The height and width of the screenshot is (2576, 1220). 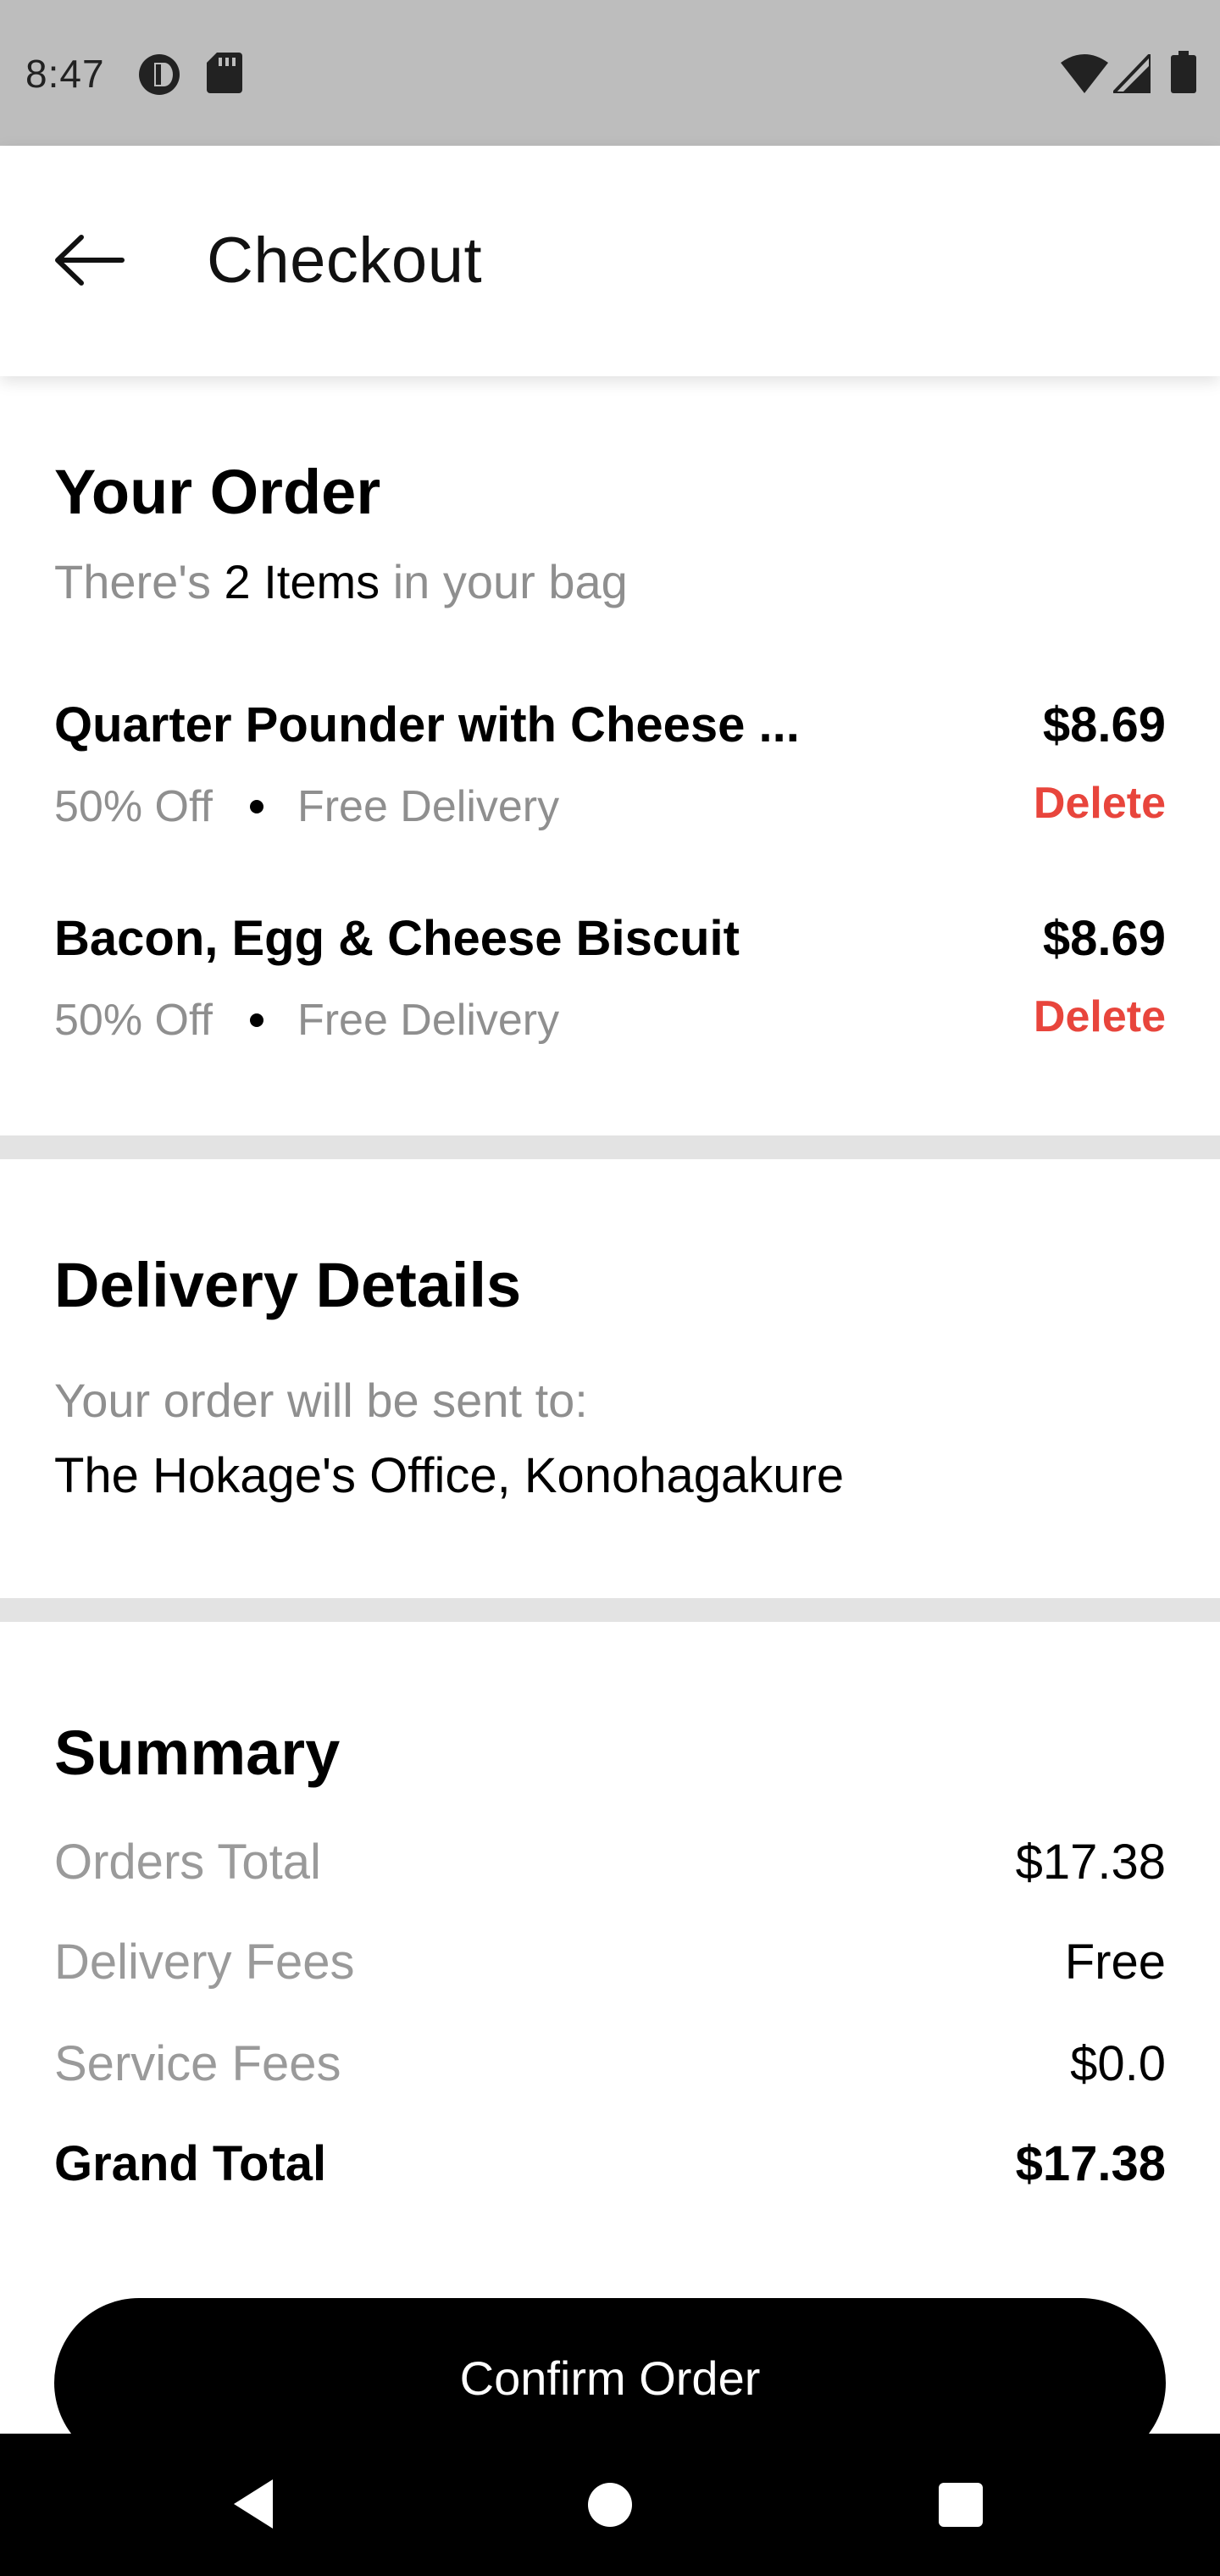 I want to click on summary-label: Grand Total, so click(x=190, y=2163).